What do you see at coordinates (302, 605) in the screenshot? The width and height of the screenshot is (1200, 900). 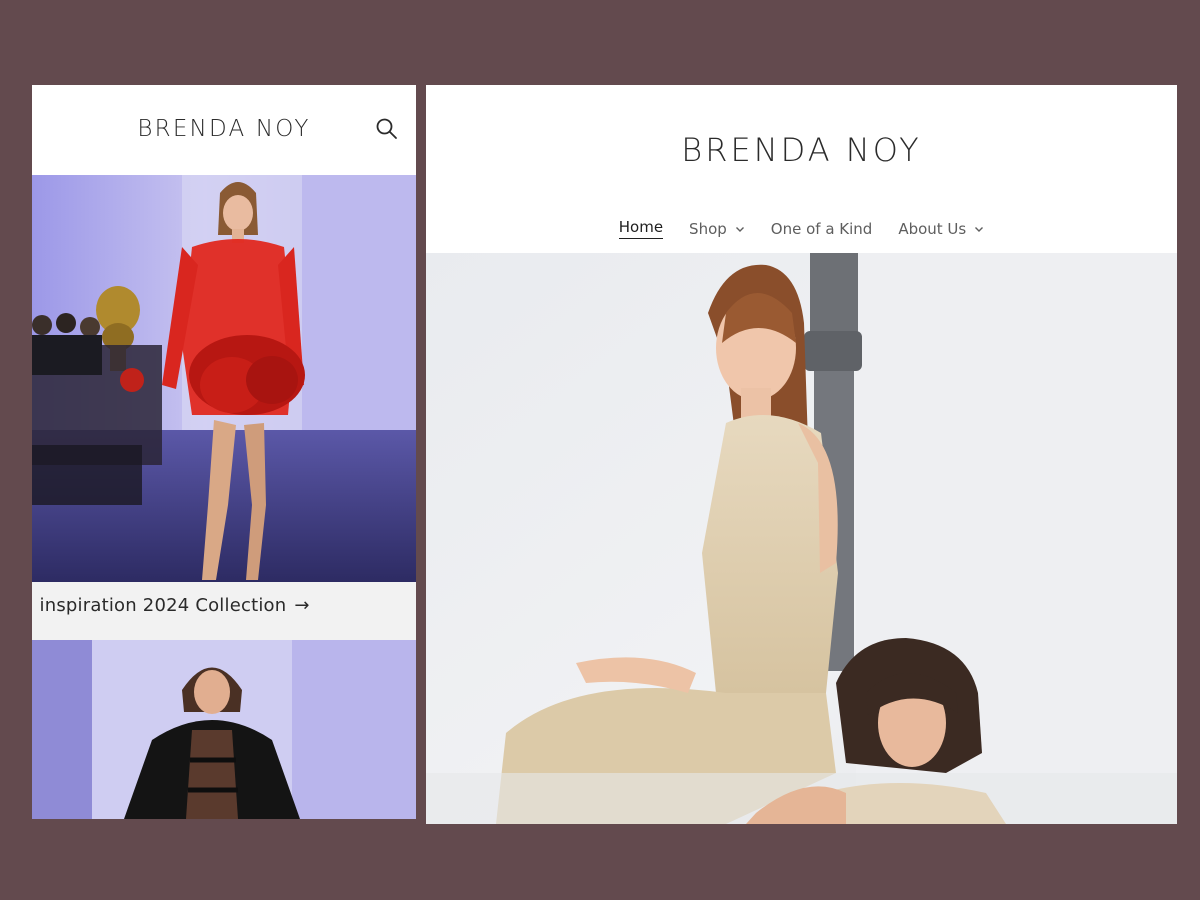 I see `arrow-right-icon: →` at bounding box center [302, 605].